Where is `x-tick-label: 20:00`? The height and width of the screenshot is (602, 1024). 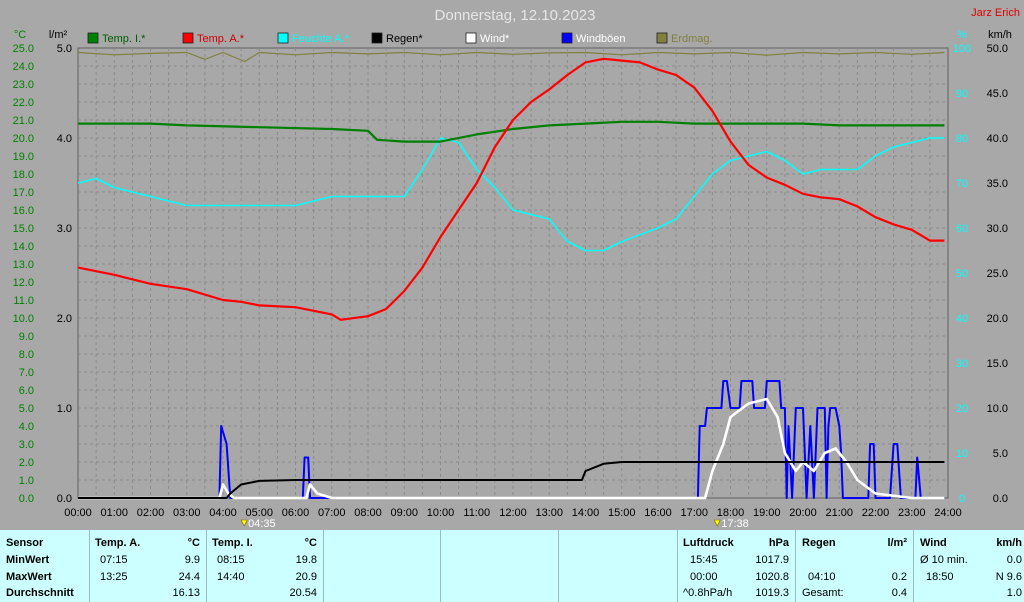
x-tick-label: 20:00 is located at coordinates (803, 513).